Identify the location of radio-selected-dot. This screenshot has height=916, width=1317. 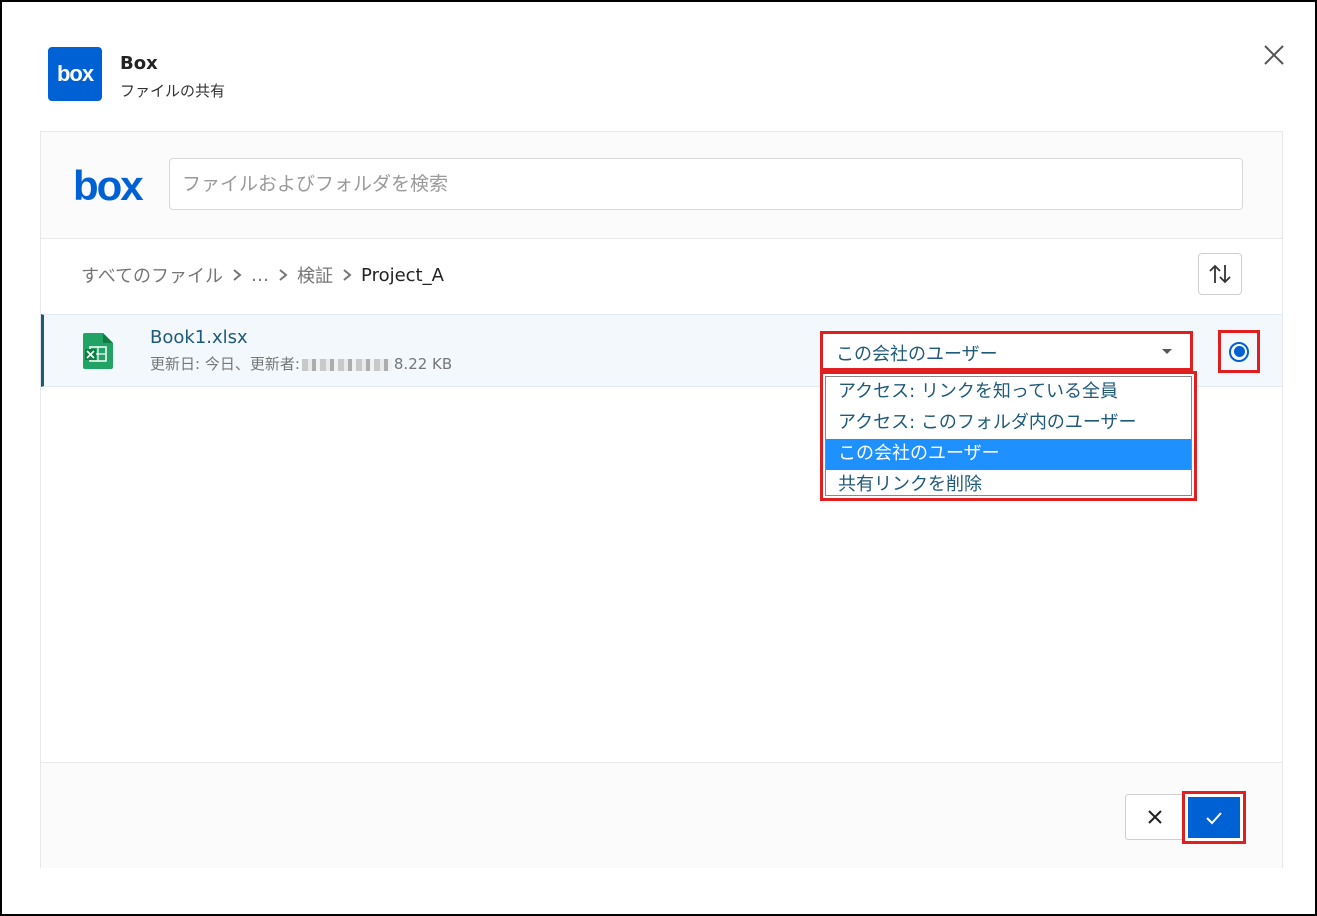
(1239, 351).